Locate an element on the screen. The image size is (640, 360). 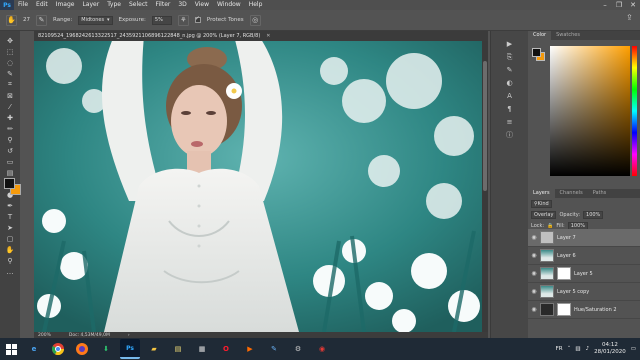
language-indicator: FR is located at coordinates (559, 349).